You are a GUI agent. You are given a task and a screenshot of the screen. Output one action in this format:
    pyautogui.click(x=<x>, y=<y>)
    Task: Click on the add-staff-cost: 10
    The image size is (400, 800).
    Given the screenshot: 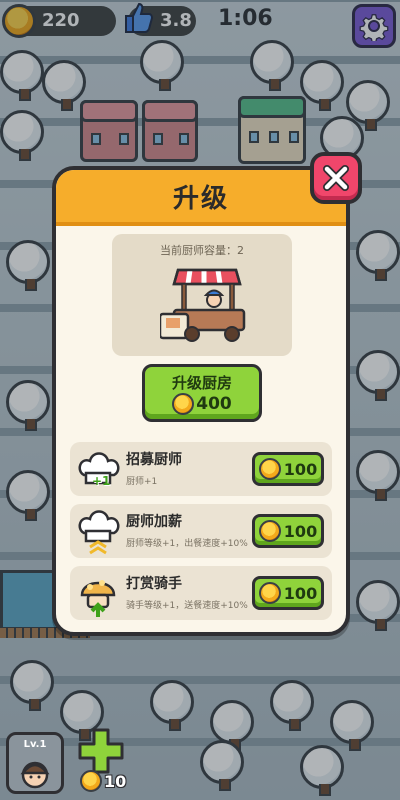 What is the action you would take?
    pyautogui.click(x=103, y=781)
    